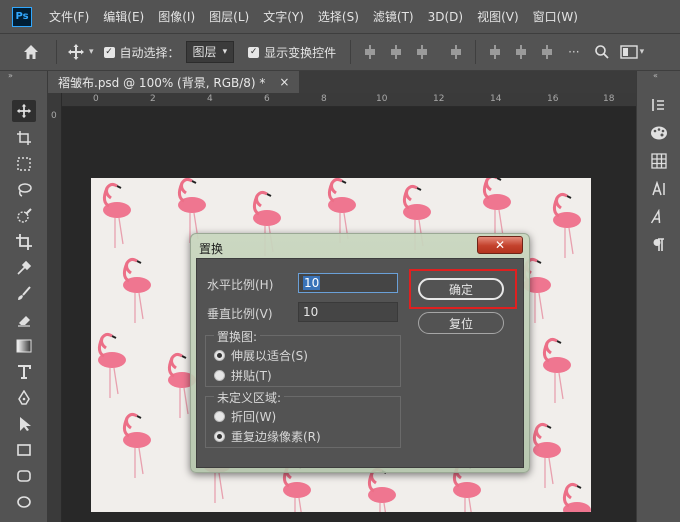  I want to click on quick-select-icon, so click(24, 215).